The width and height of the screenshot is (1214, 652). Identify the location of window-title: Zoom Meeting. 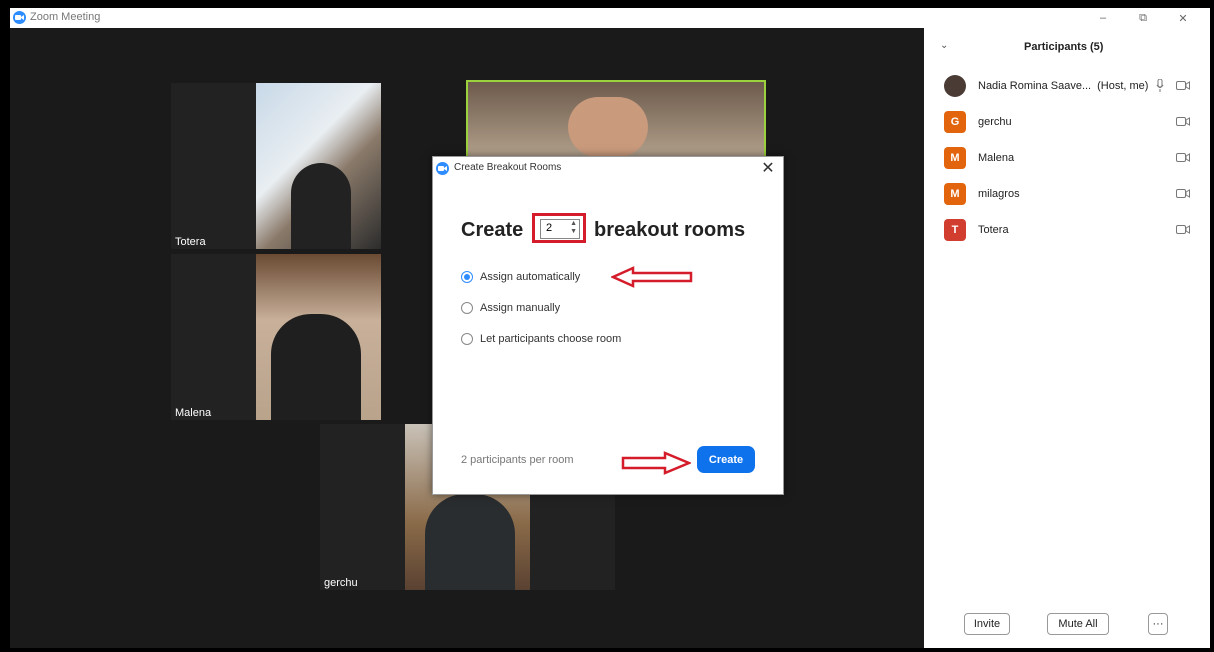
(65, 17).